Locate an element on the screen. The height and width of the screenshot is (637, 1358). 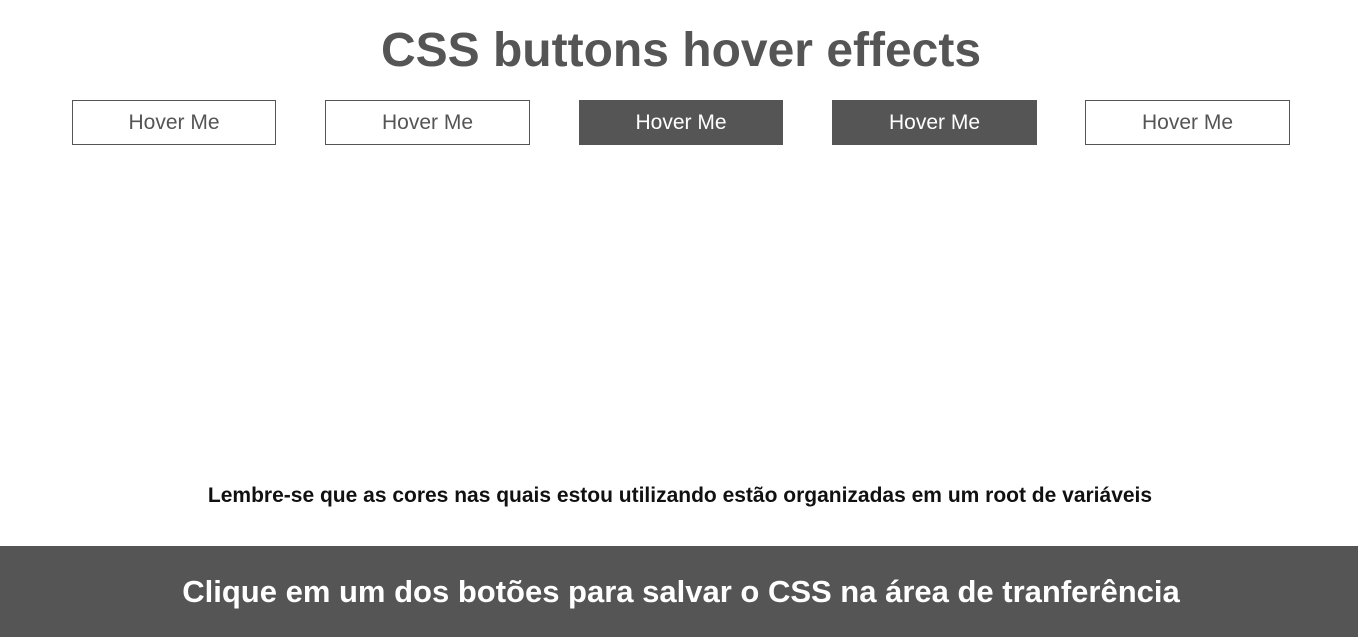
hover-button-5: Hover Me is located at coordinates (1187, 122).